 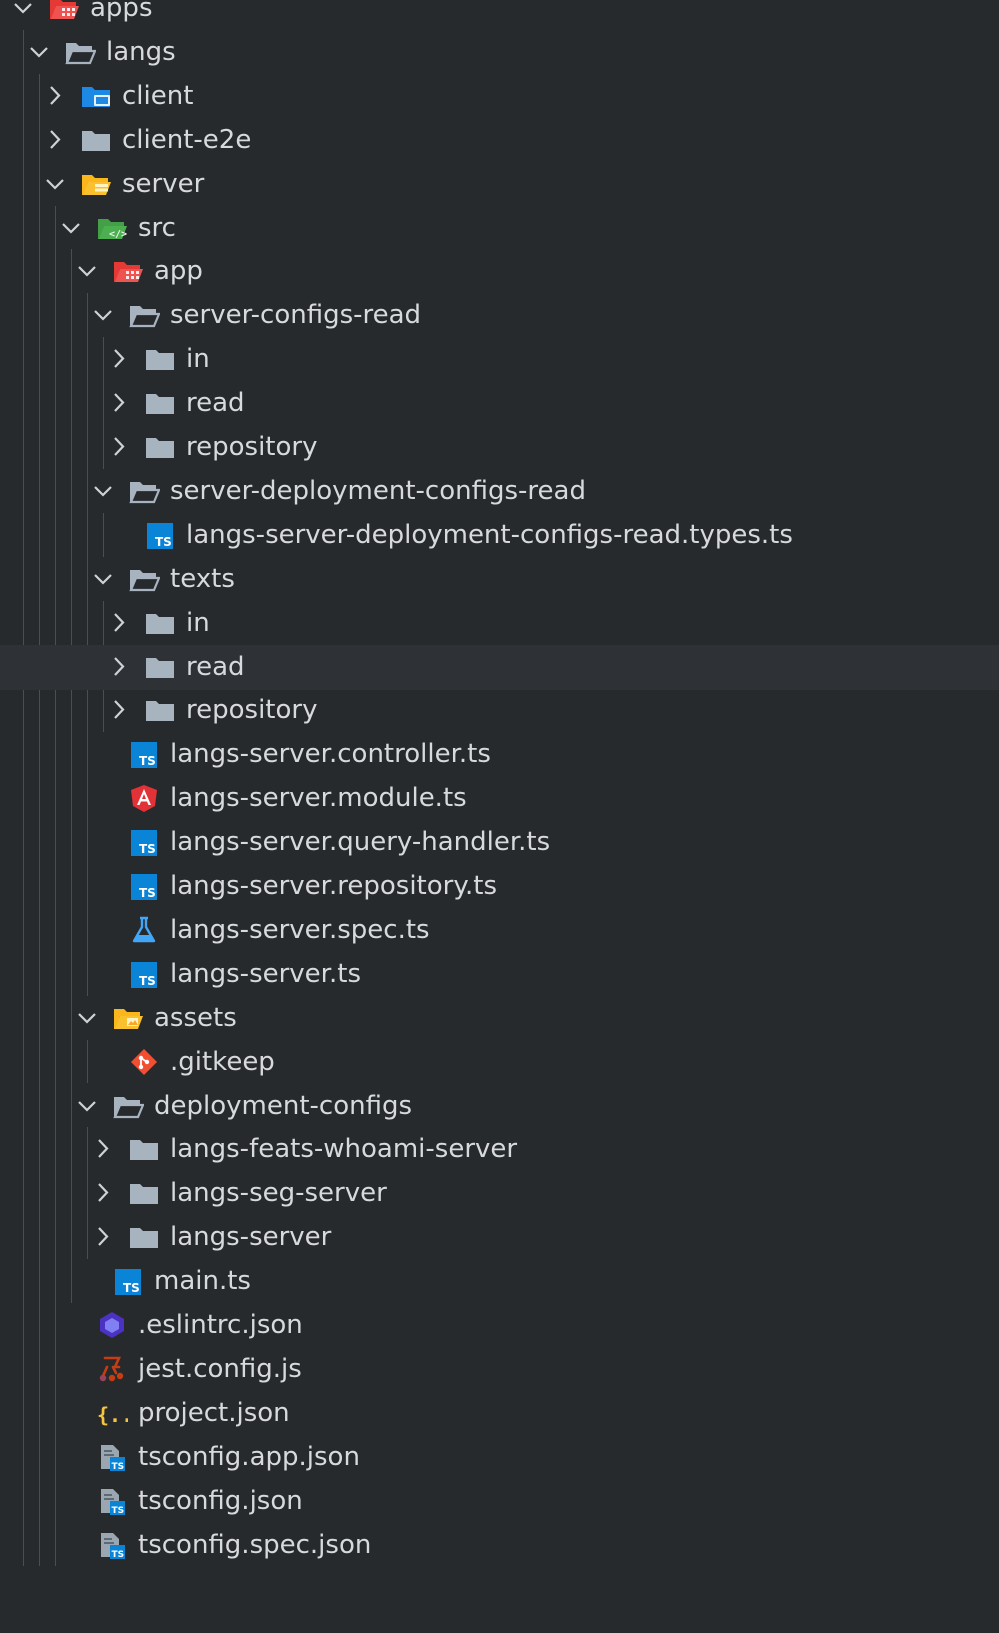 I want to click on tree-folder-row: deployment-configs, so click(x=499, y=1106).